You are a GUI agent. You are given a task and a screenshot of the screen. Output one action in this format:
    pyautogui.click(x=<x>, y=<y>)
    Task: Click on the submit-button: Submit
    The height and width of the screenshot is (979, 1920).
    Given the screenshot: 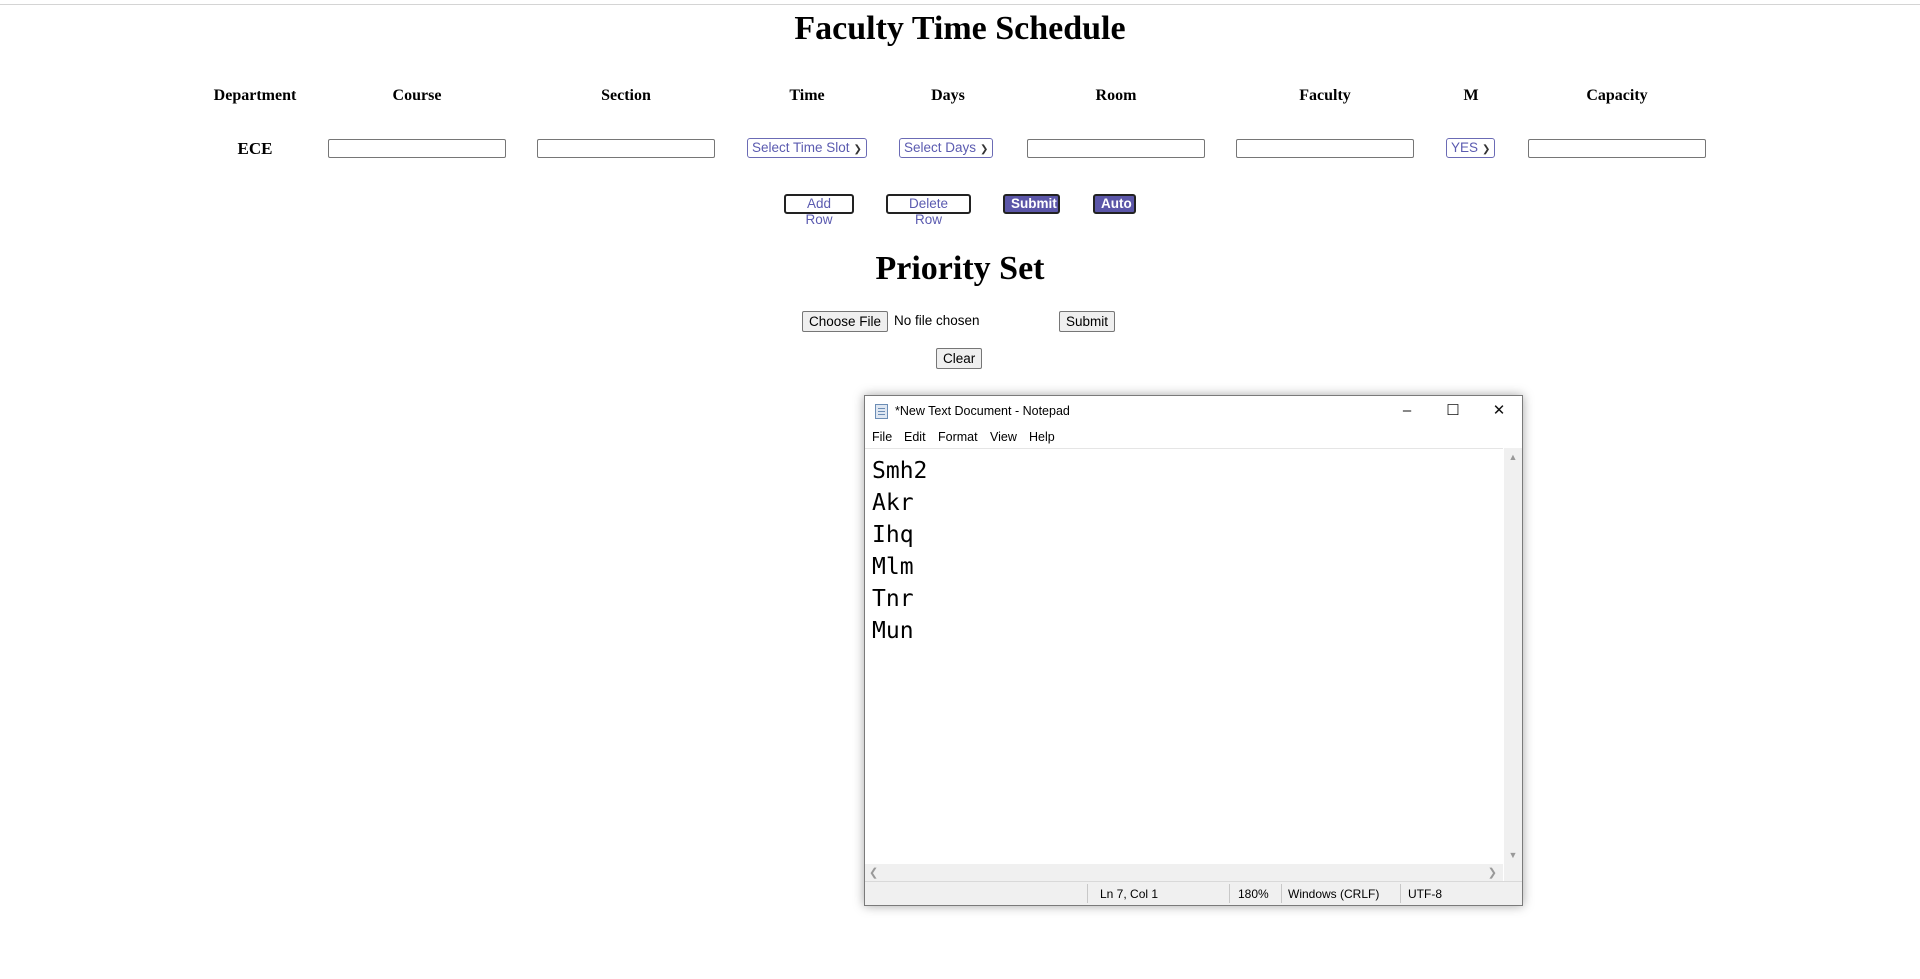 What is the action you would take?
    pyautogui.click(x=1031, y=204)
    